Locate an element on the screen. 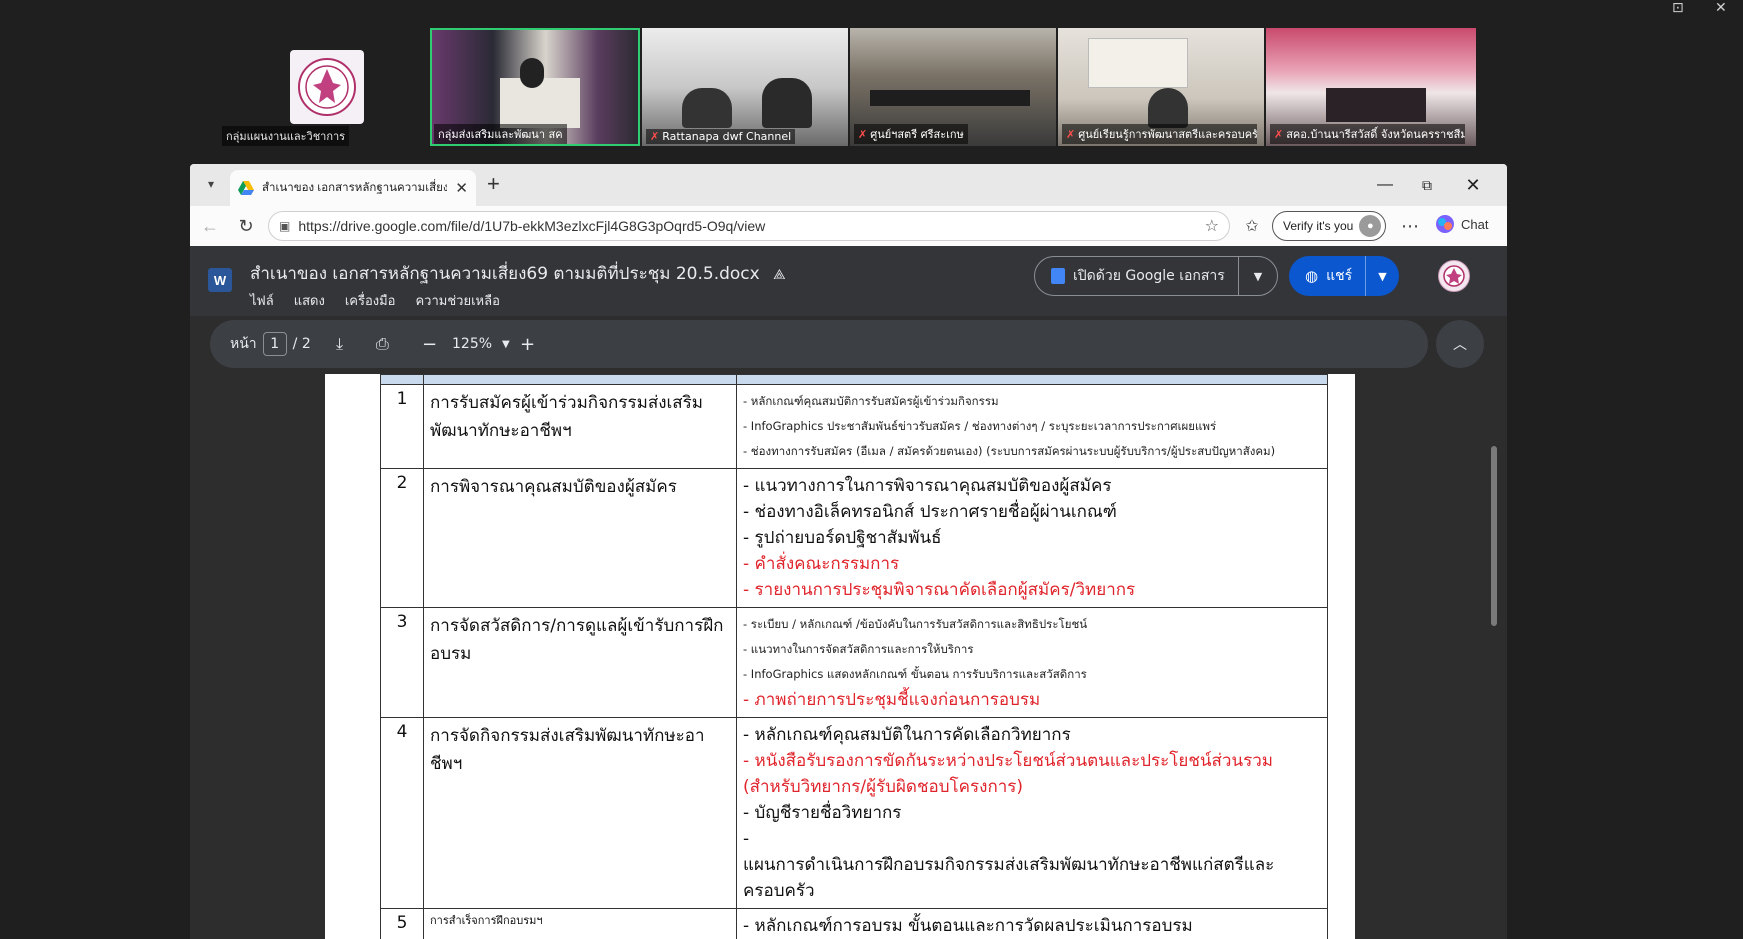 This screenshot has height=939, width=1743. close-window-button: ✕ is located at coordinates (1473, 185).